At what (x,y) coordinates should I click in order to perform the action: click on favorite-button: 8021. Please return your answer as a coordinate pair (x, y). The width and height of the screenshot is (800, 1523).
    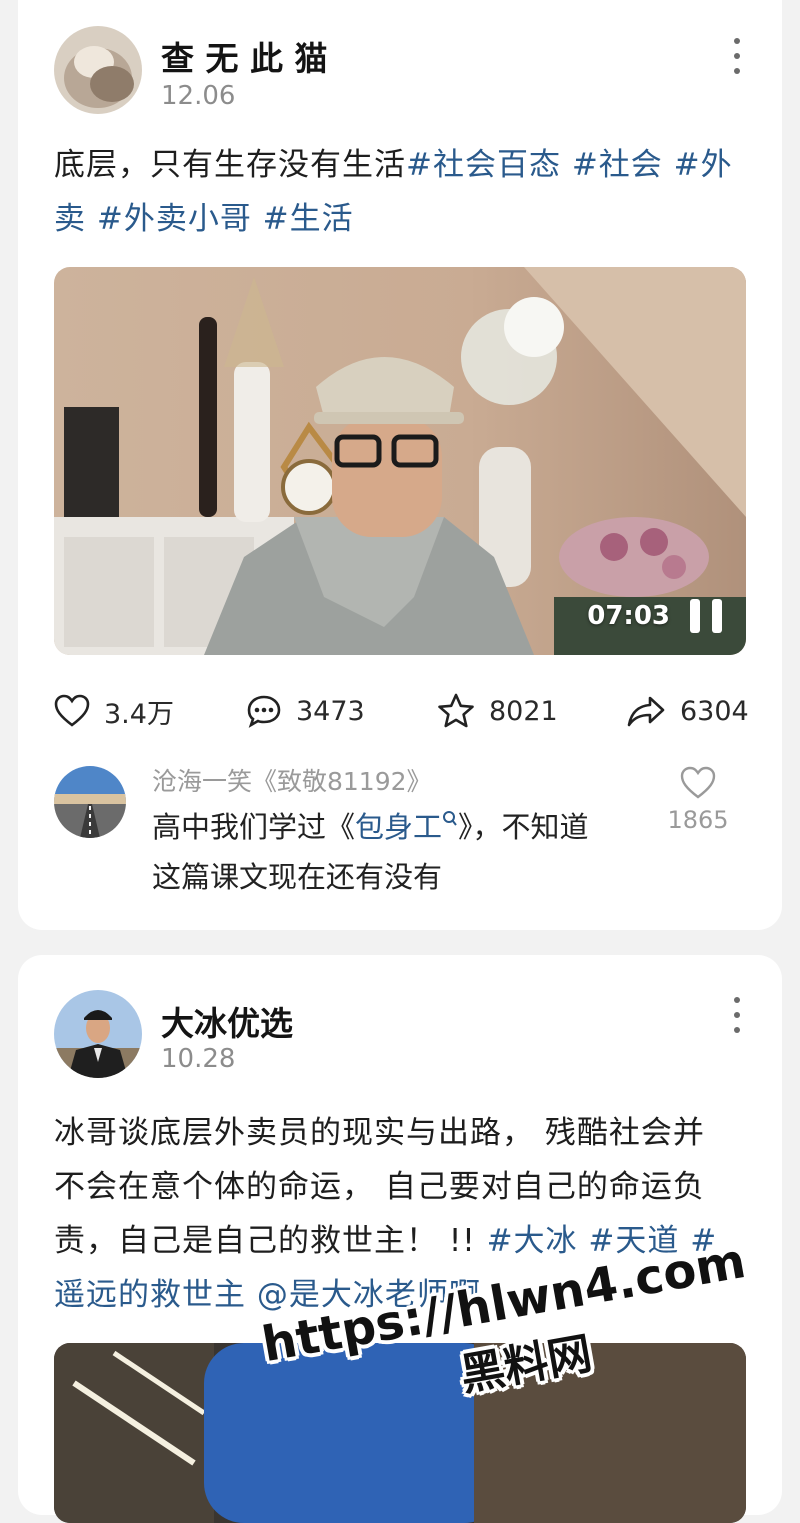
    Looking at the image, I should click on (497, 711).